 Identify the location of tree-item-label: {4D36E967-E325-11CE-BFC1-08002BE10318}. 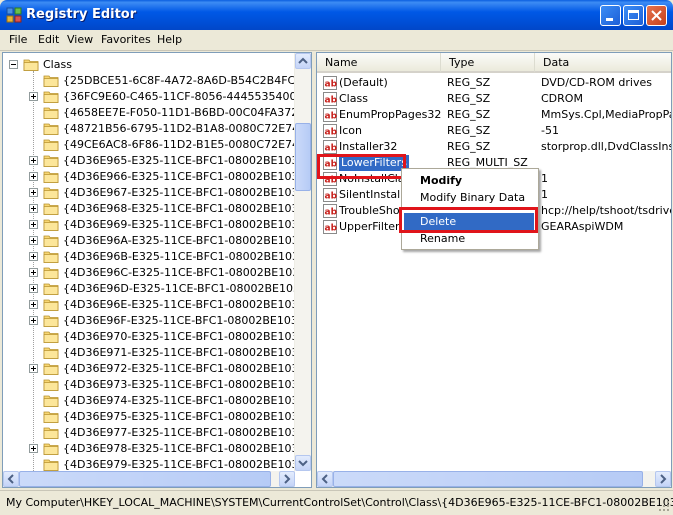
(187, 192).